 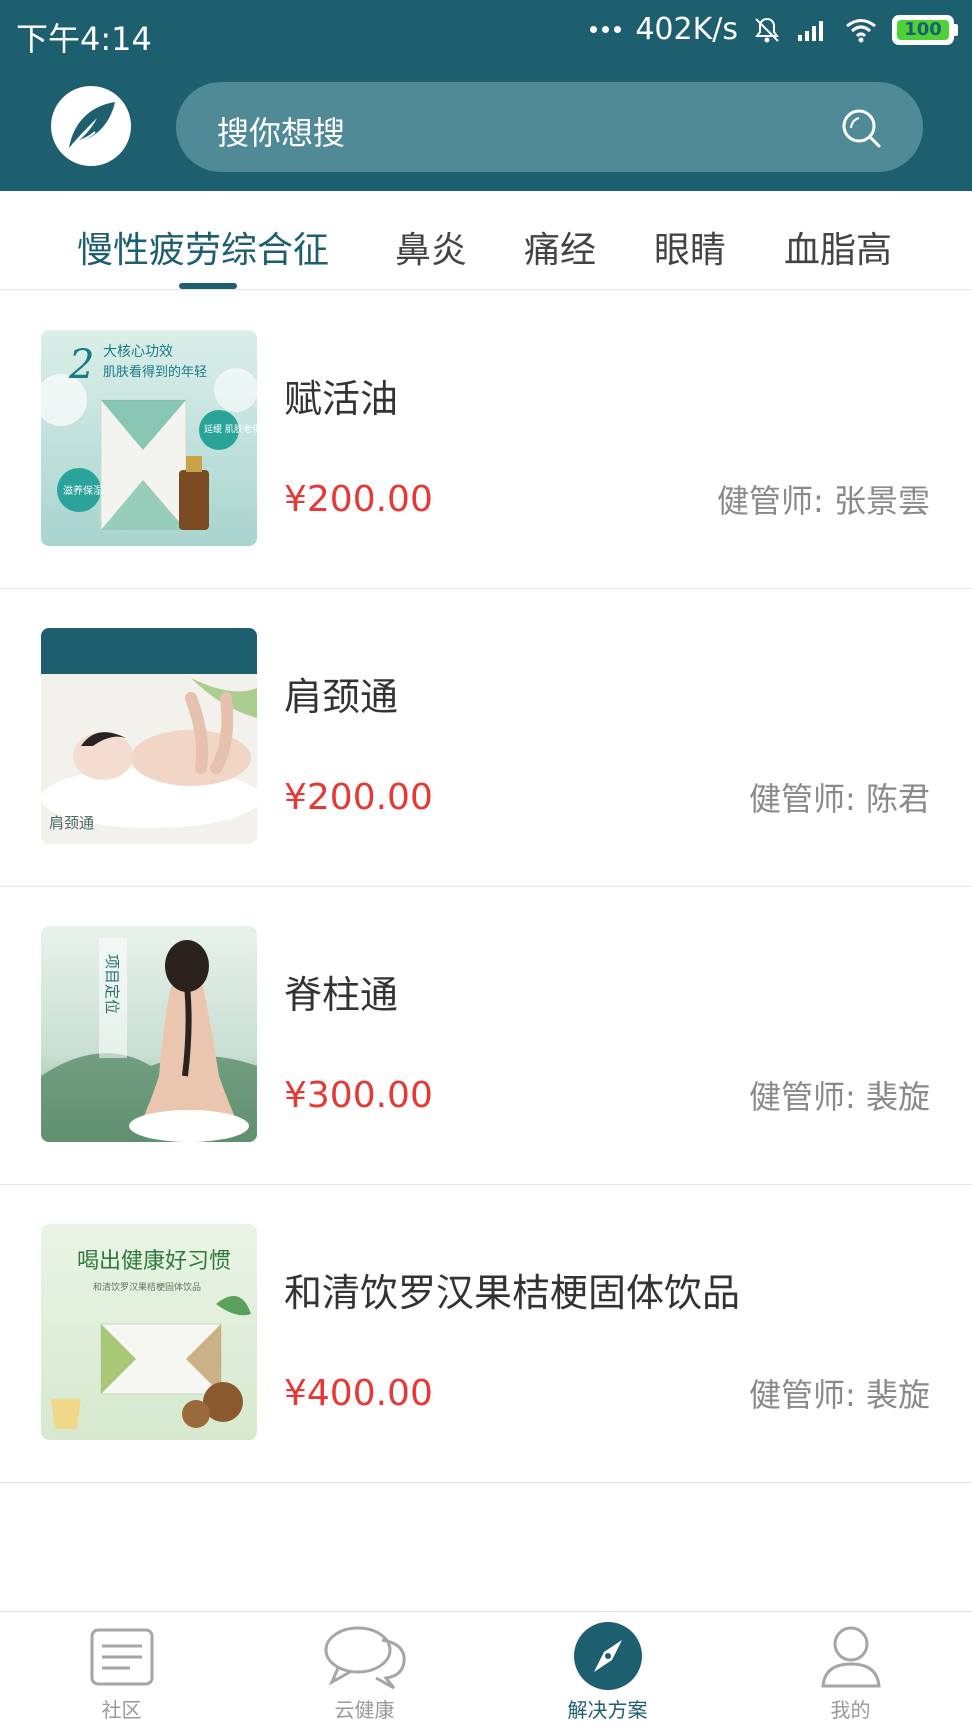 What do you see at coordinates (486, 33) in the screenshot?
I see `status-bar: 下午4:14 402K/s 100` at bounding box center [486, 33].